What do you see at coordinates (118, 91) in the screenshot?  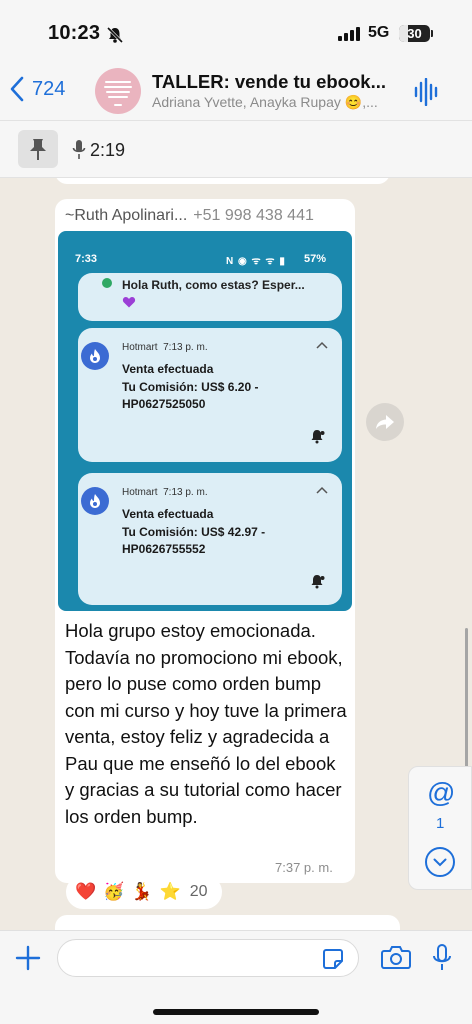 I see `group-avatar` at bounding box center [118, 91].